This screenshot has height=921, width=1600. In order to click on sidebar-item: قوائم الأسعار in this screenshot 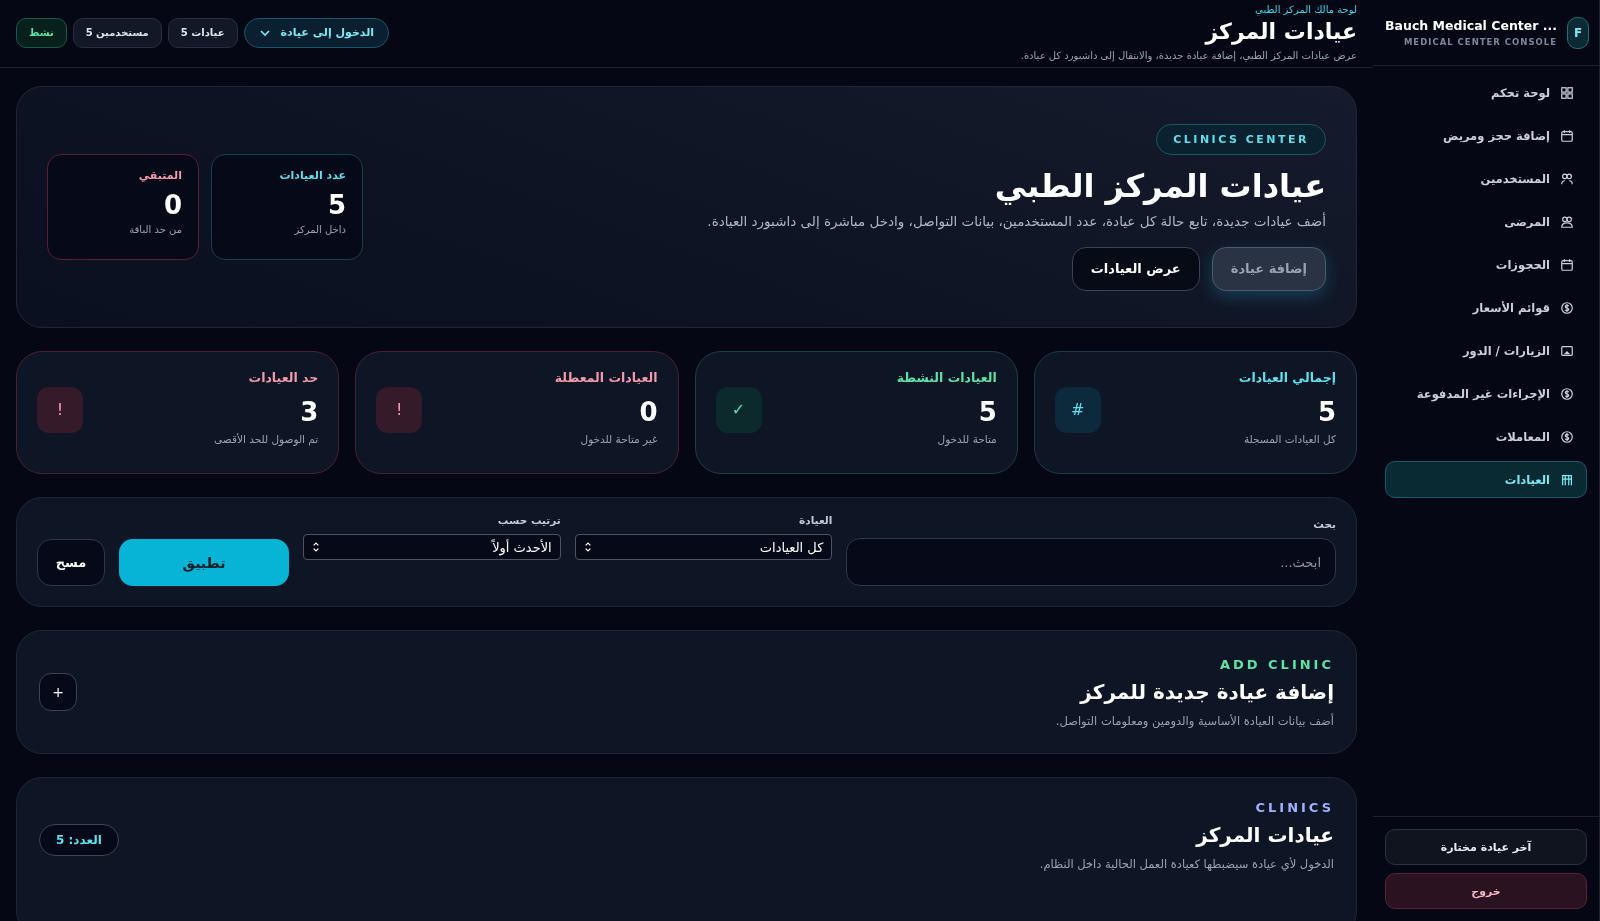, I will do `click(1486, 307)`.